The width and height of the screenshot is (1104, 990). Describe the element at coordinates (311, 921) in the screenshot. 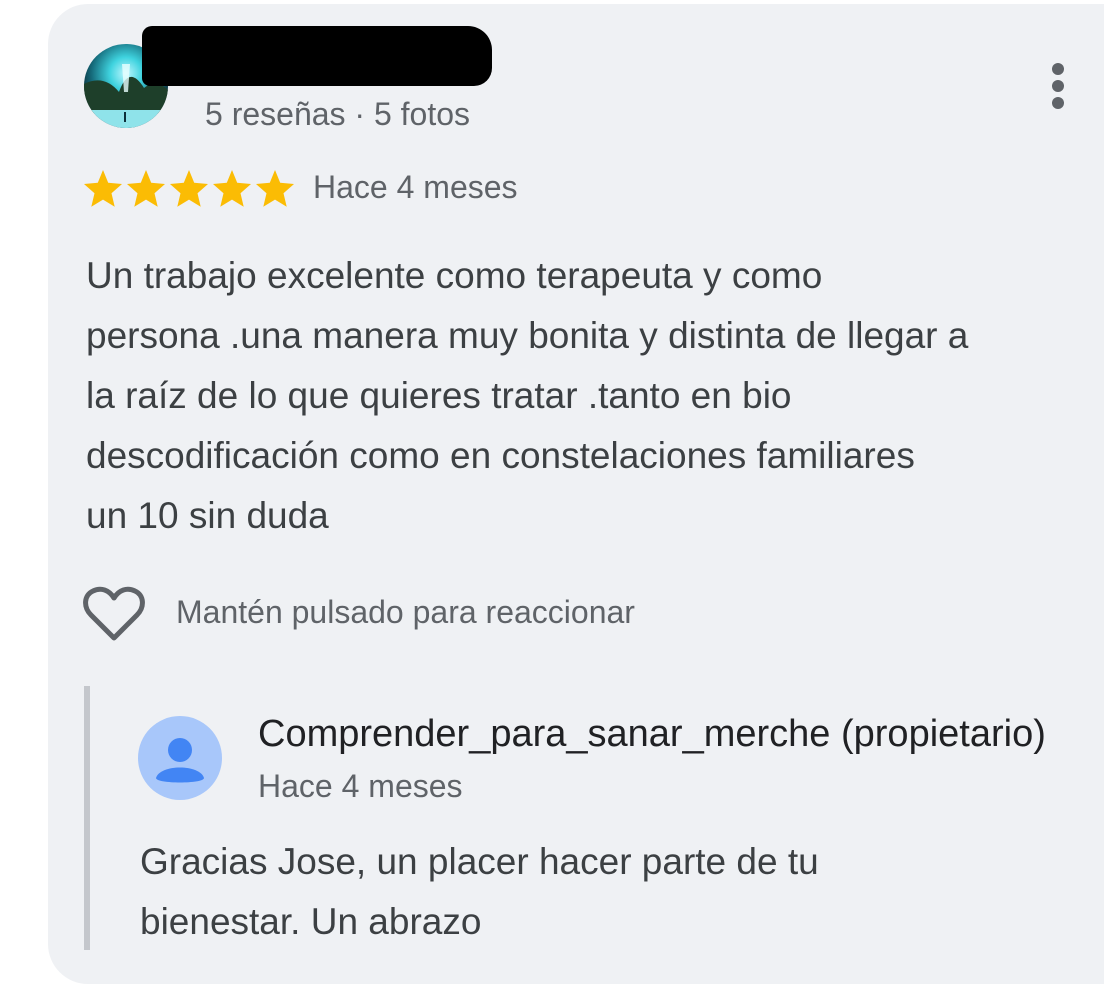

I see `owner-reply-text-line: bienestar. Un abrazo` at that location.